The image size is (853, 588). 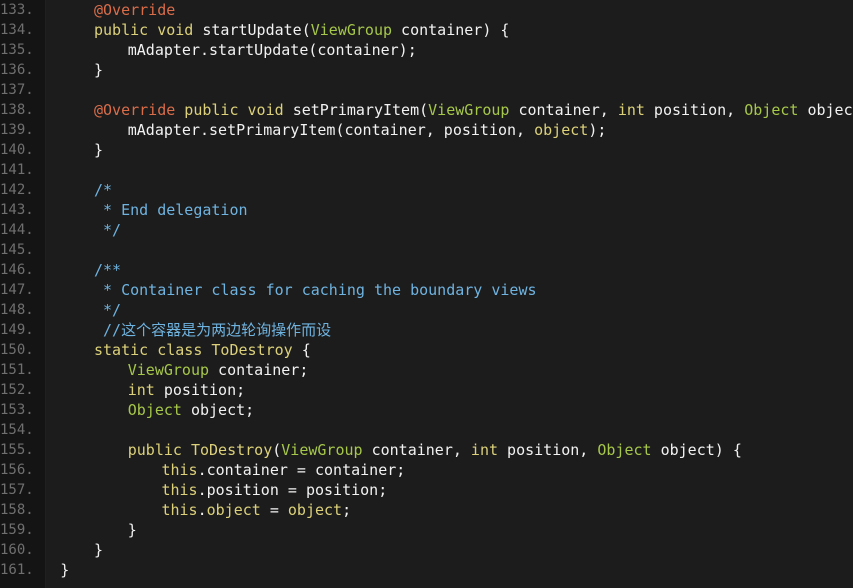 I want to click on code-line: 137., so click(x=426, y=90).